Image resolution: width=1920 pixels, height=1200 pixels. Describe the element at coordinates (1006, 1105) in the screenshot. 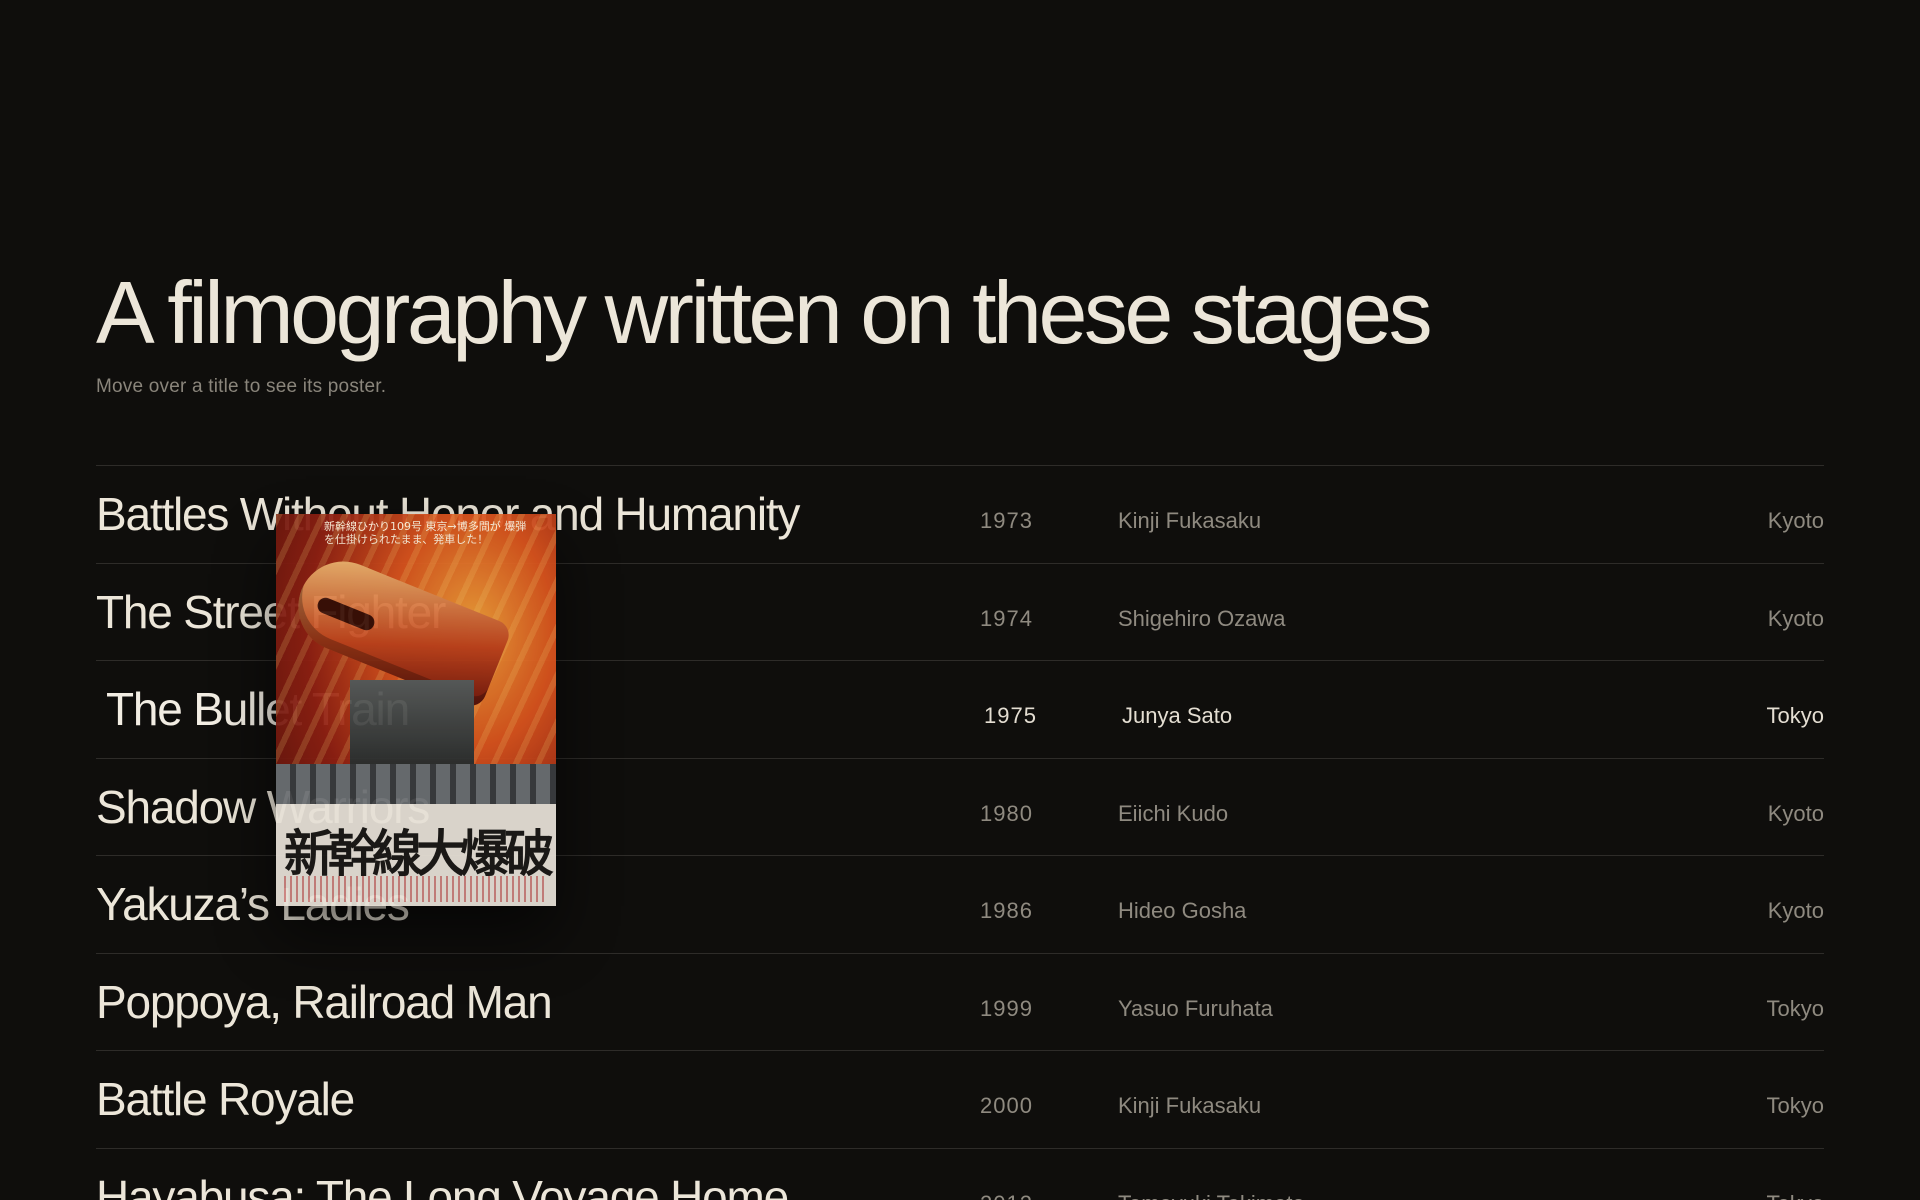

I see `film-year: 2000` at that location.